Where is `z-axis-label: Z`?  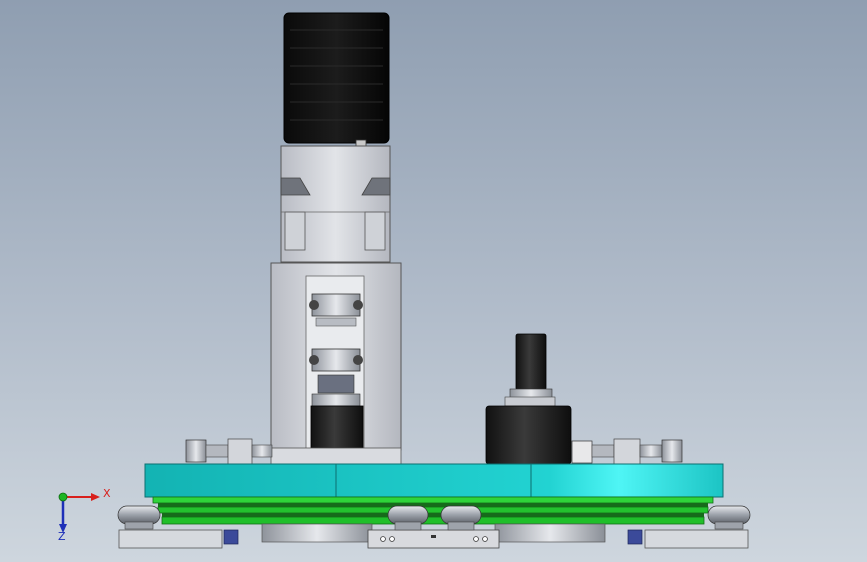 z-axis-label: Z is located at coordinates (62, 536).